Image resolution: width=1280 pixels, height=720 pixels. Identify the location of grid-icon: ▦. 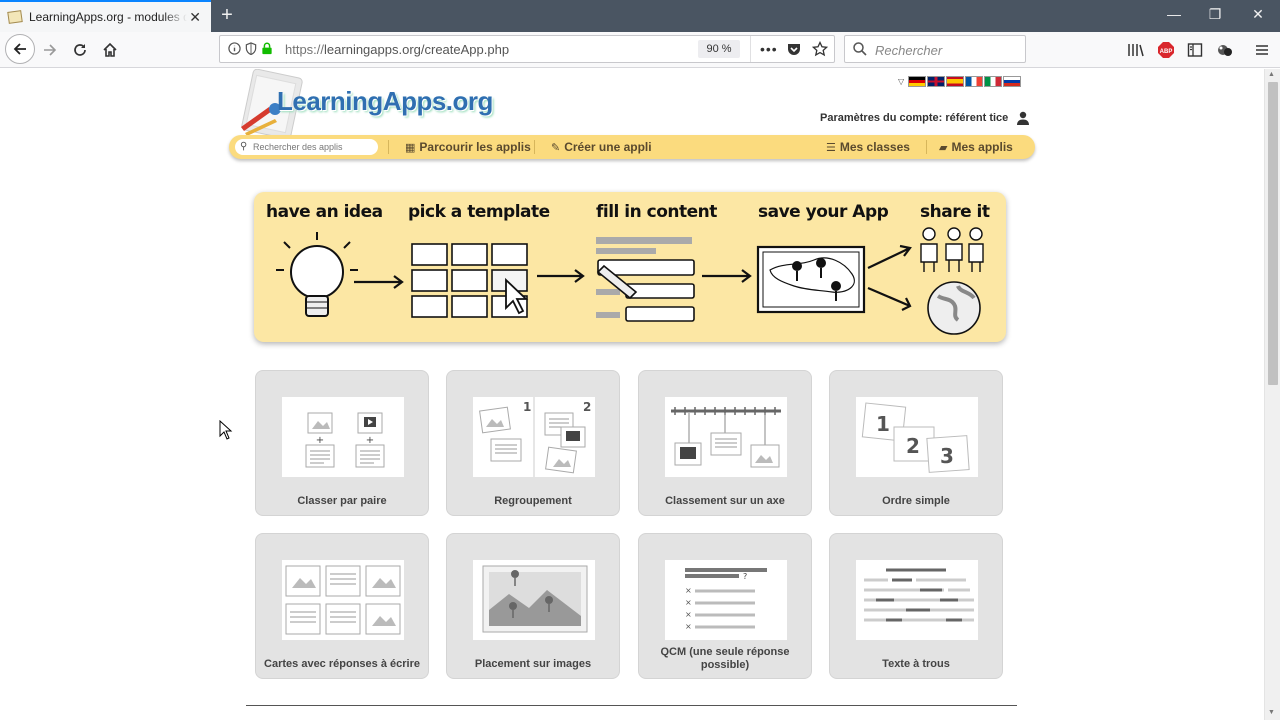
(410, 148).